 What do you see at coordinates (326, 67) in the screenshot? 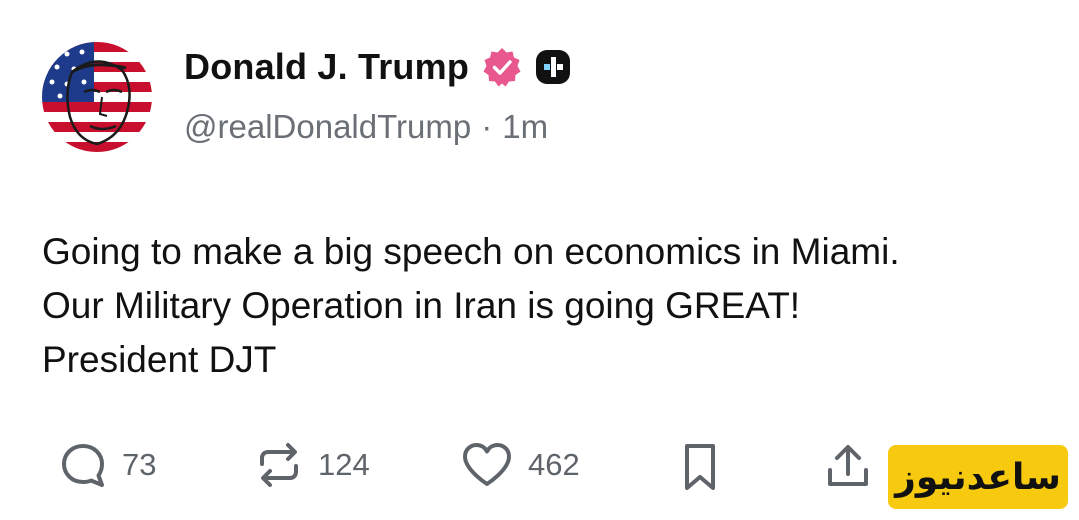
I see `author-display-name: Donald J. Trump` at bounding box center [326, 67].